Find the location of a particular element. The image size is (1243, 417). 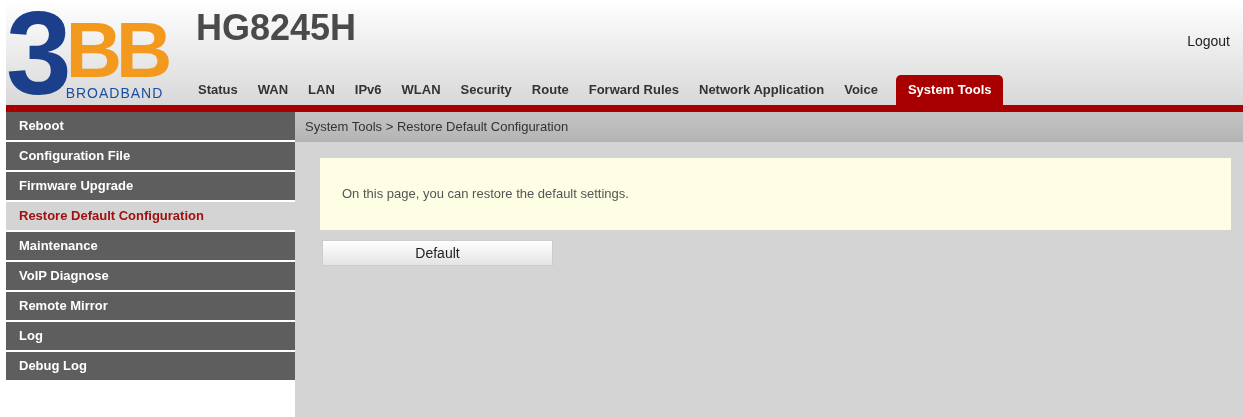

nav-tab: Forward Rules is located at coordinates (633, 90).